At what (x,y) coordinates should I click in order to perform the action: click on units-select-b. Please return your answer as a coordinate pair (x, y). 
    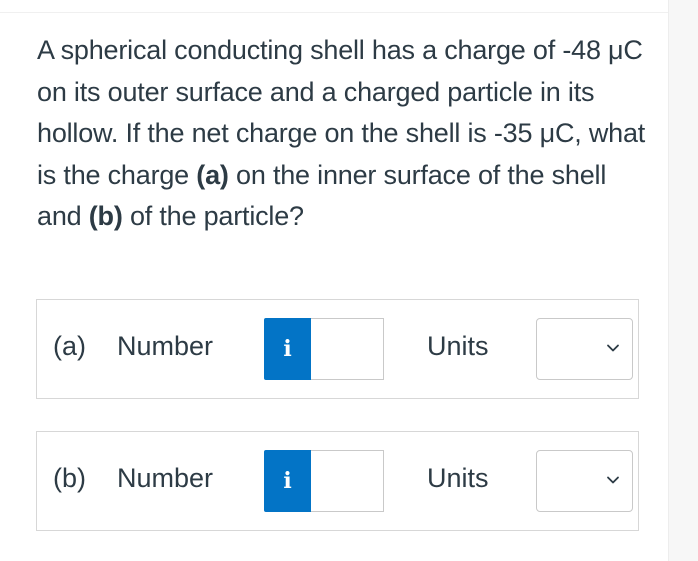
    Looking at the image, I should click on (584, 481).